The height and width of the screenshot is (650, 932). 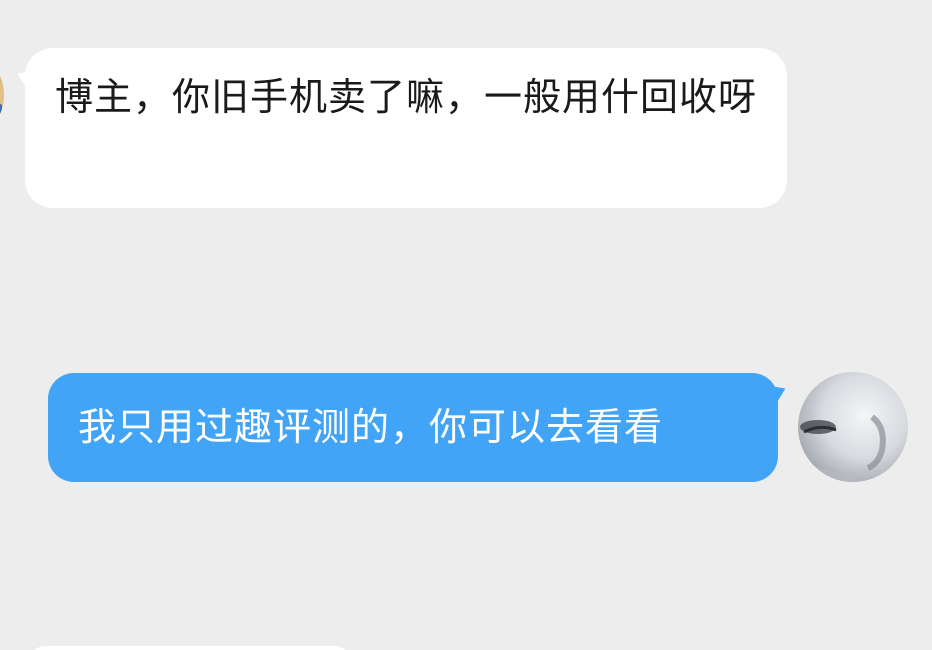 What do you see at coordinates (2, 95) in the screenshot?
I see `sender-avatar` at bounding box center [2, 95].